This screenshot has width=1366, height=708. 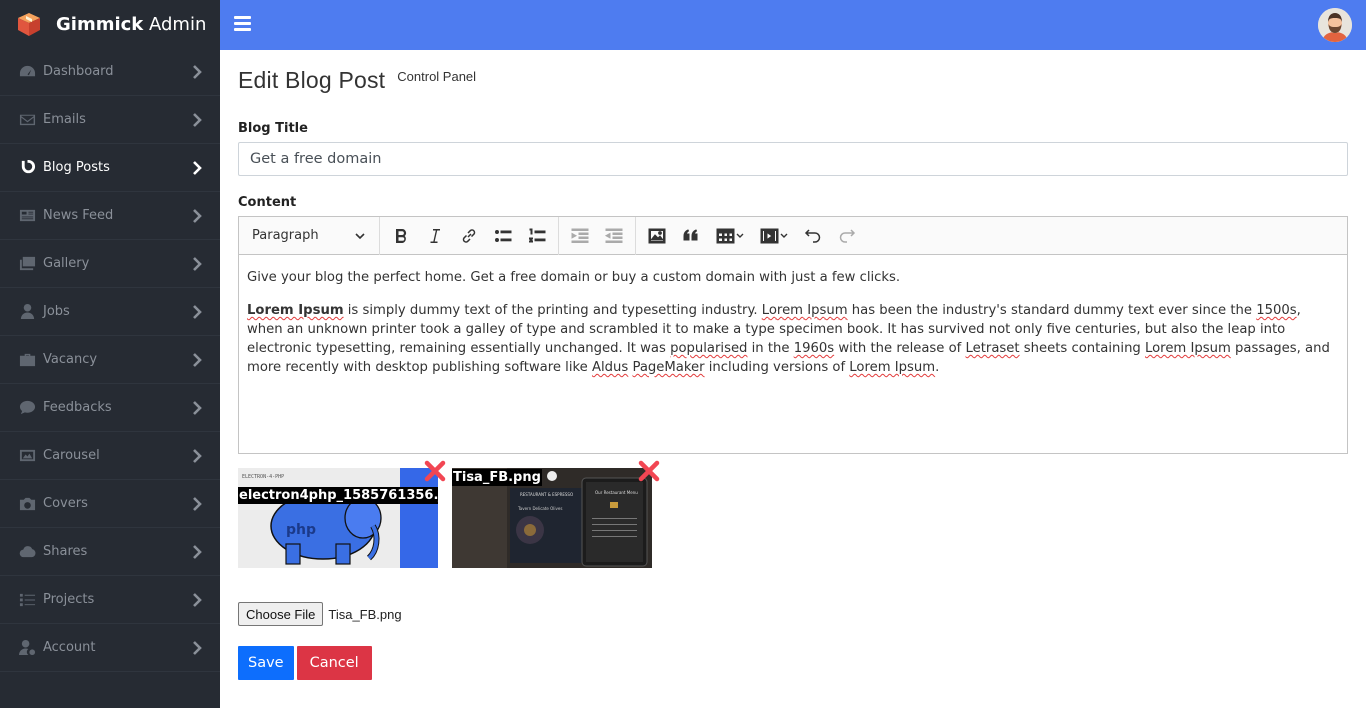 I want to click on quote-icon, so click(x=690, y=234).